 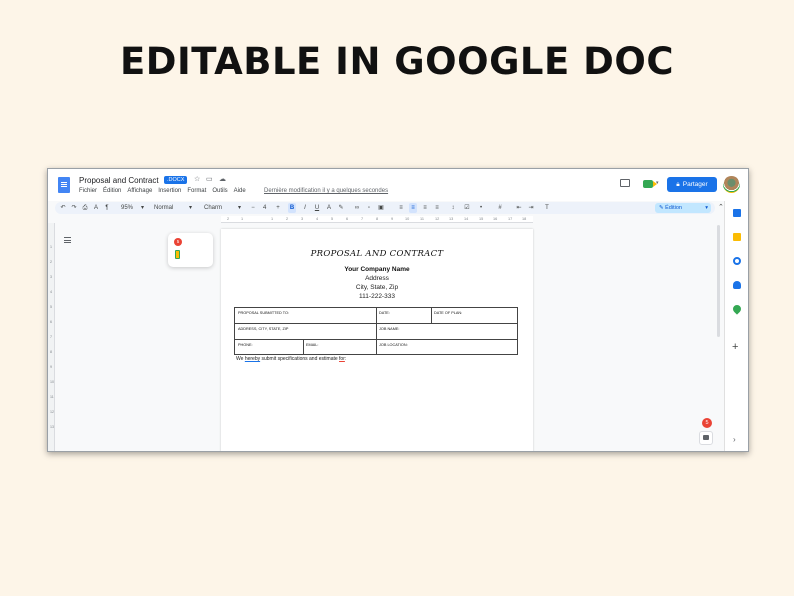 I want to click on field-job-location: JOB LOCATION:, so click(x=393, y=345).